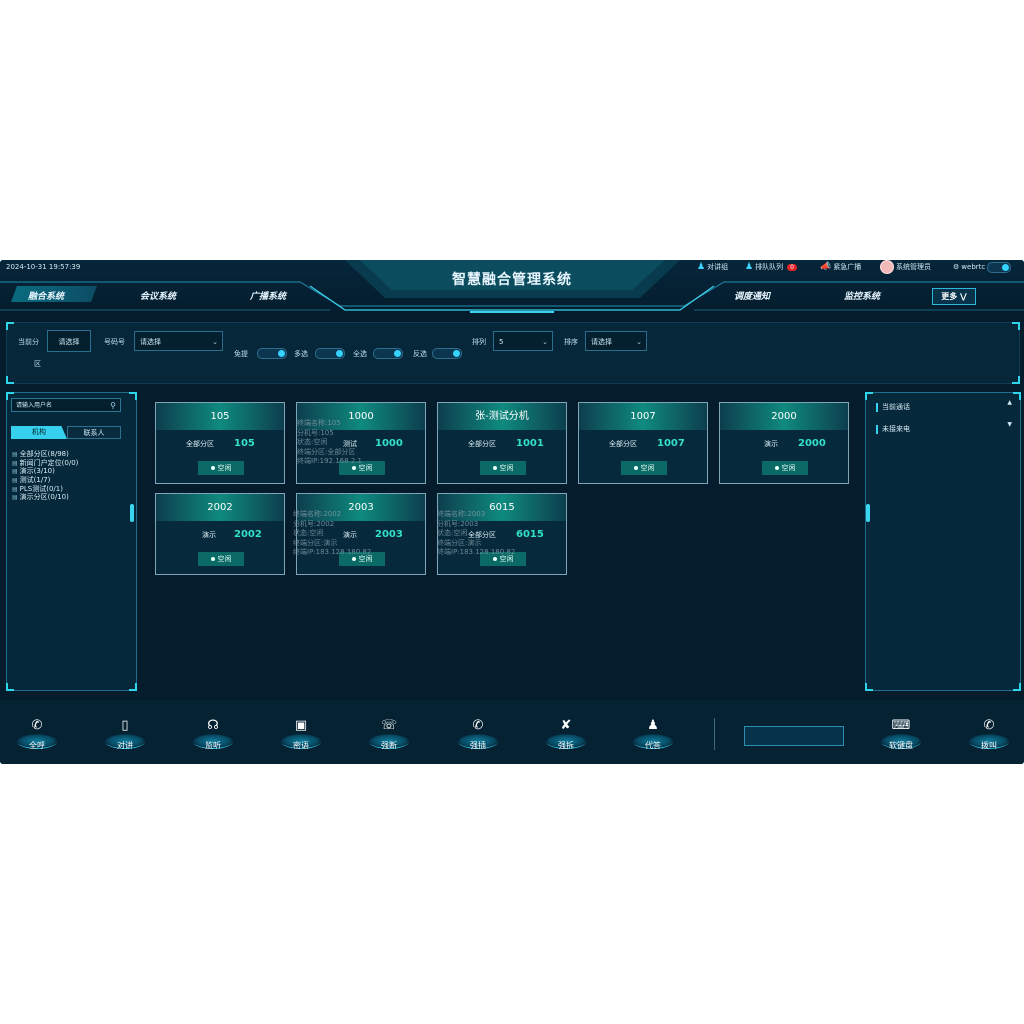 This screenshot has width=1024, height=1024. I want to click on answer-for-button: ♟ 代答, so click(653, 738).